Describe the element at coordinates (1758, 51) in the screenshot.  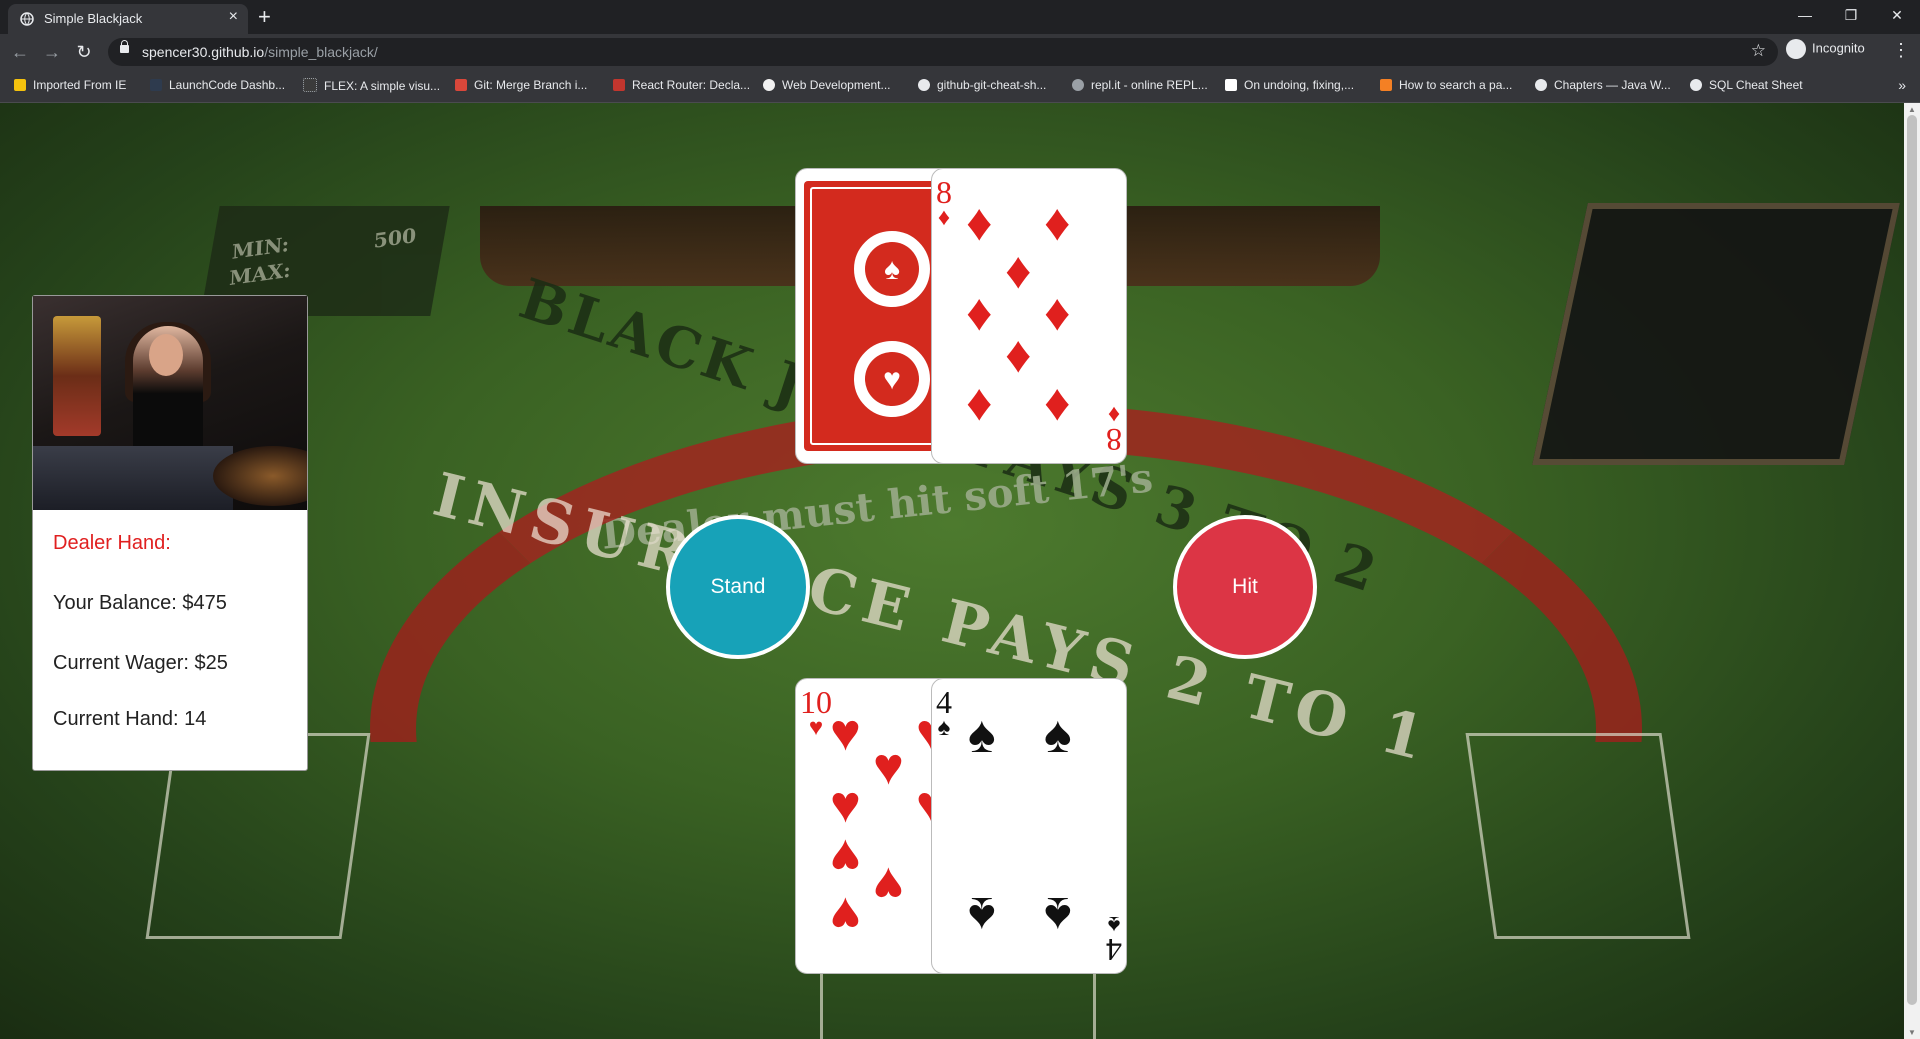
I see `bookmark-star-icon: ☆` at that location.